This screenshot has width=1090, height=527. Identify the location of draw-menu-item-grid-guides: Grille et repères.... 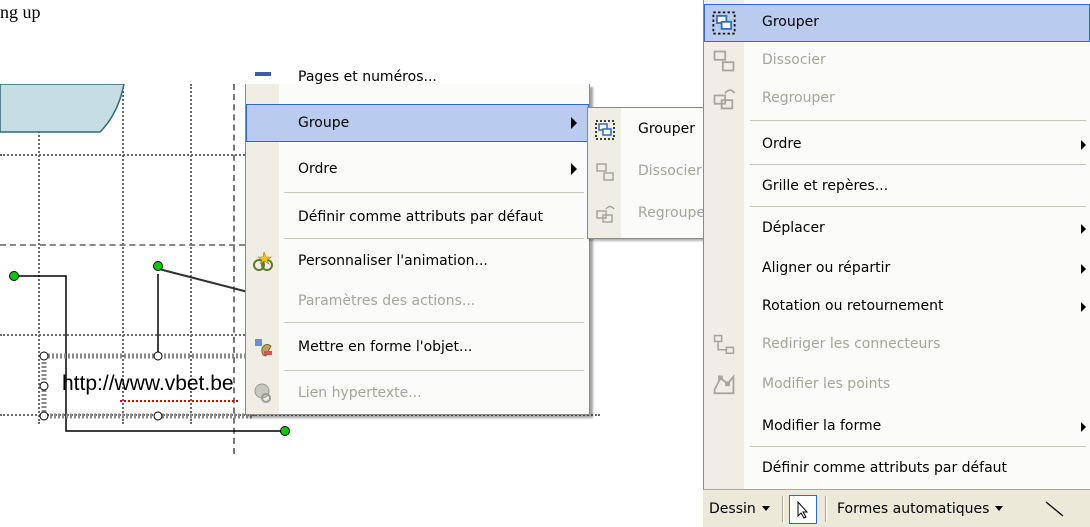
(897, 187).